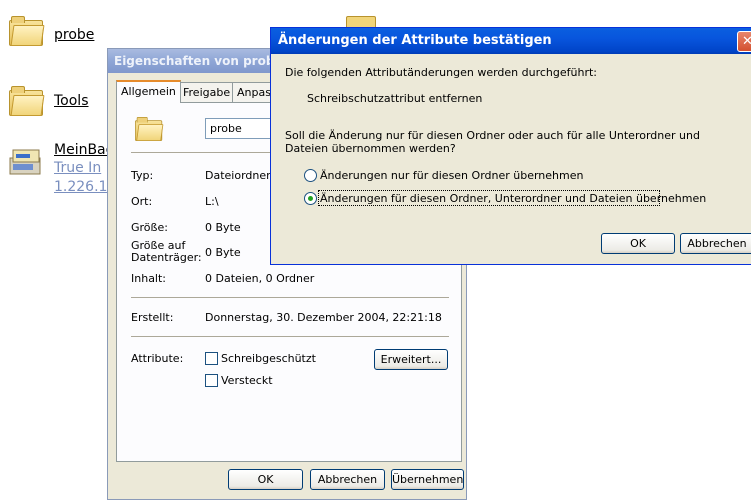 The width and height of the screenshot is (751, 500). I want to click on erstellt-value: Donnerstag, 30. Dezember 2004, 22:21:18, so click(323, 317).